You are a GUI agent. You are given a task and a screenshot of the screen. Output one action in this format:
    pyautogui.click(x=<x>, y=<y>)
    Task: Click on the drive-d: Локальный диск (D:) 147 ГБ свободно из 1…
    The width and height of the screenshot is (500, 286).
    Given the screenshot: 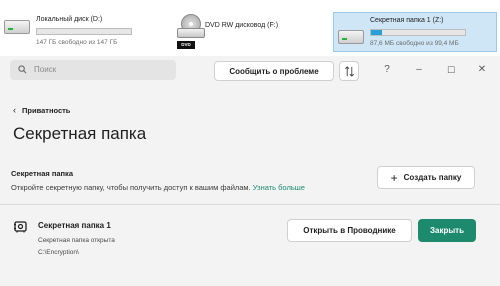 What is the action you would take?
    pyautogui.click(x=79, y=33)
    